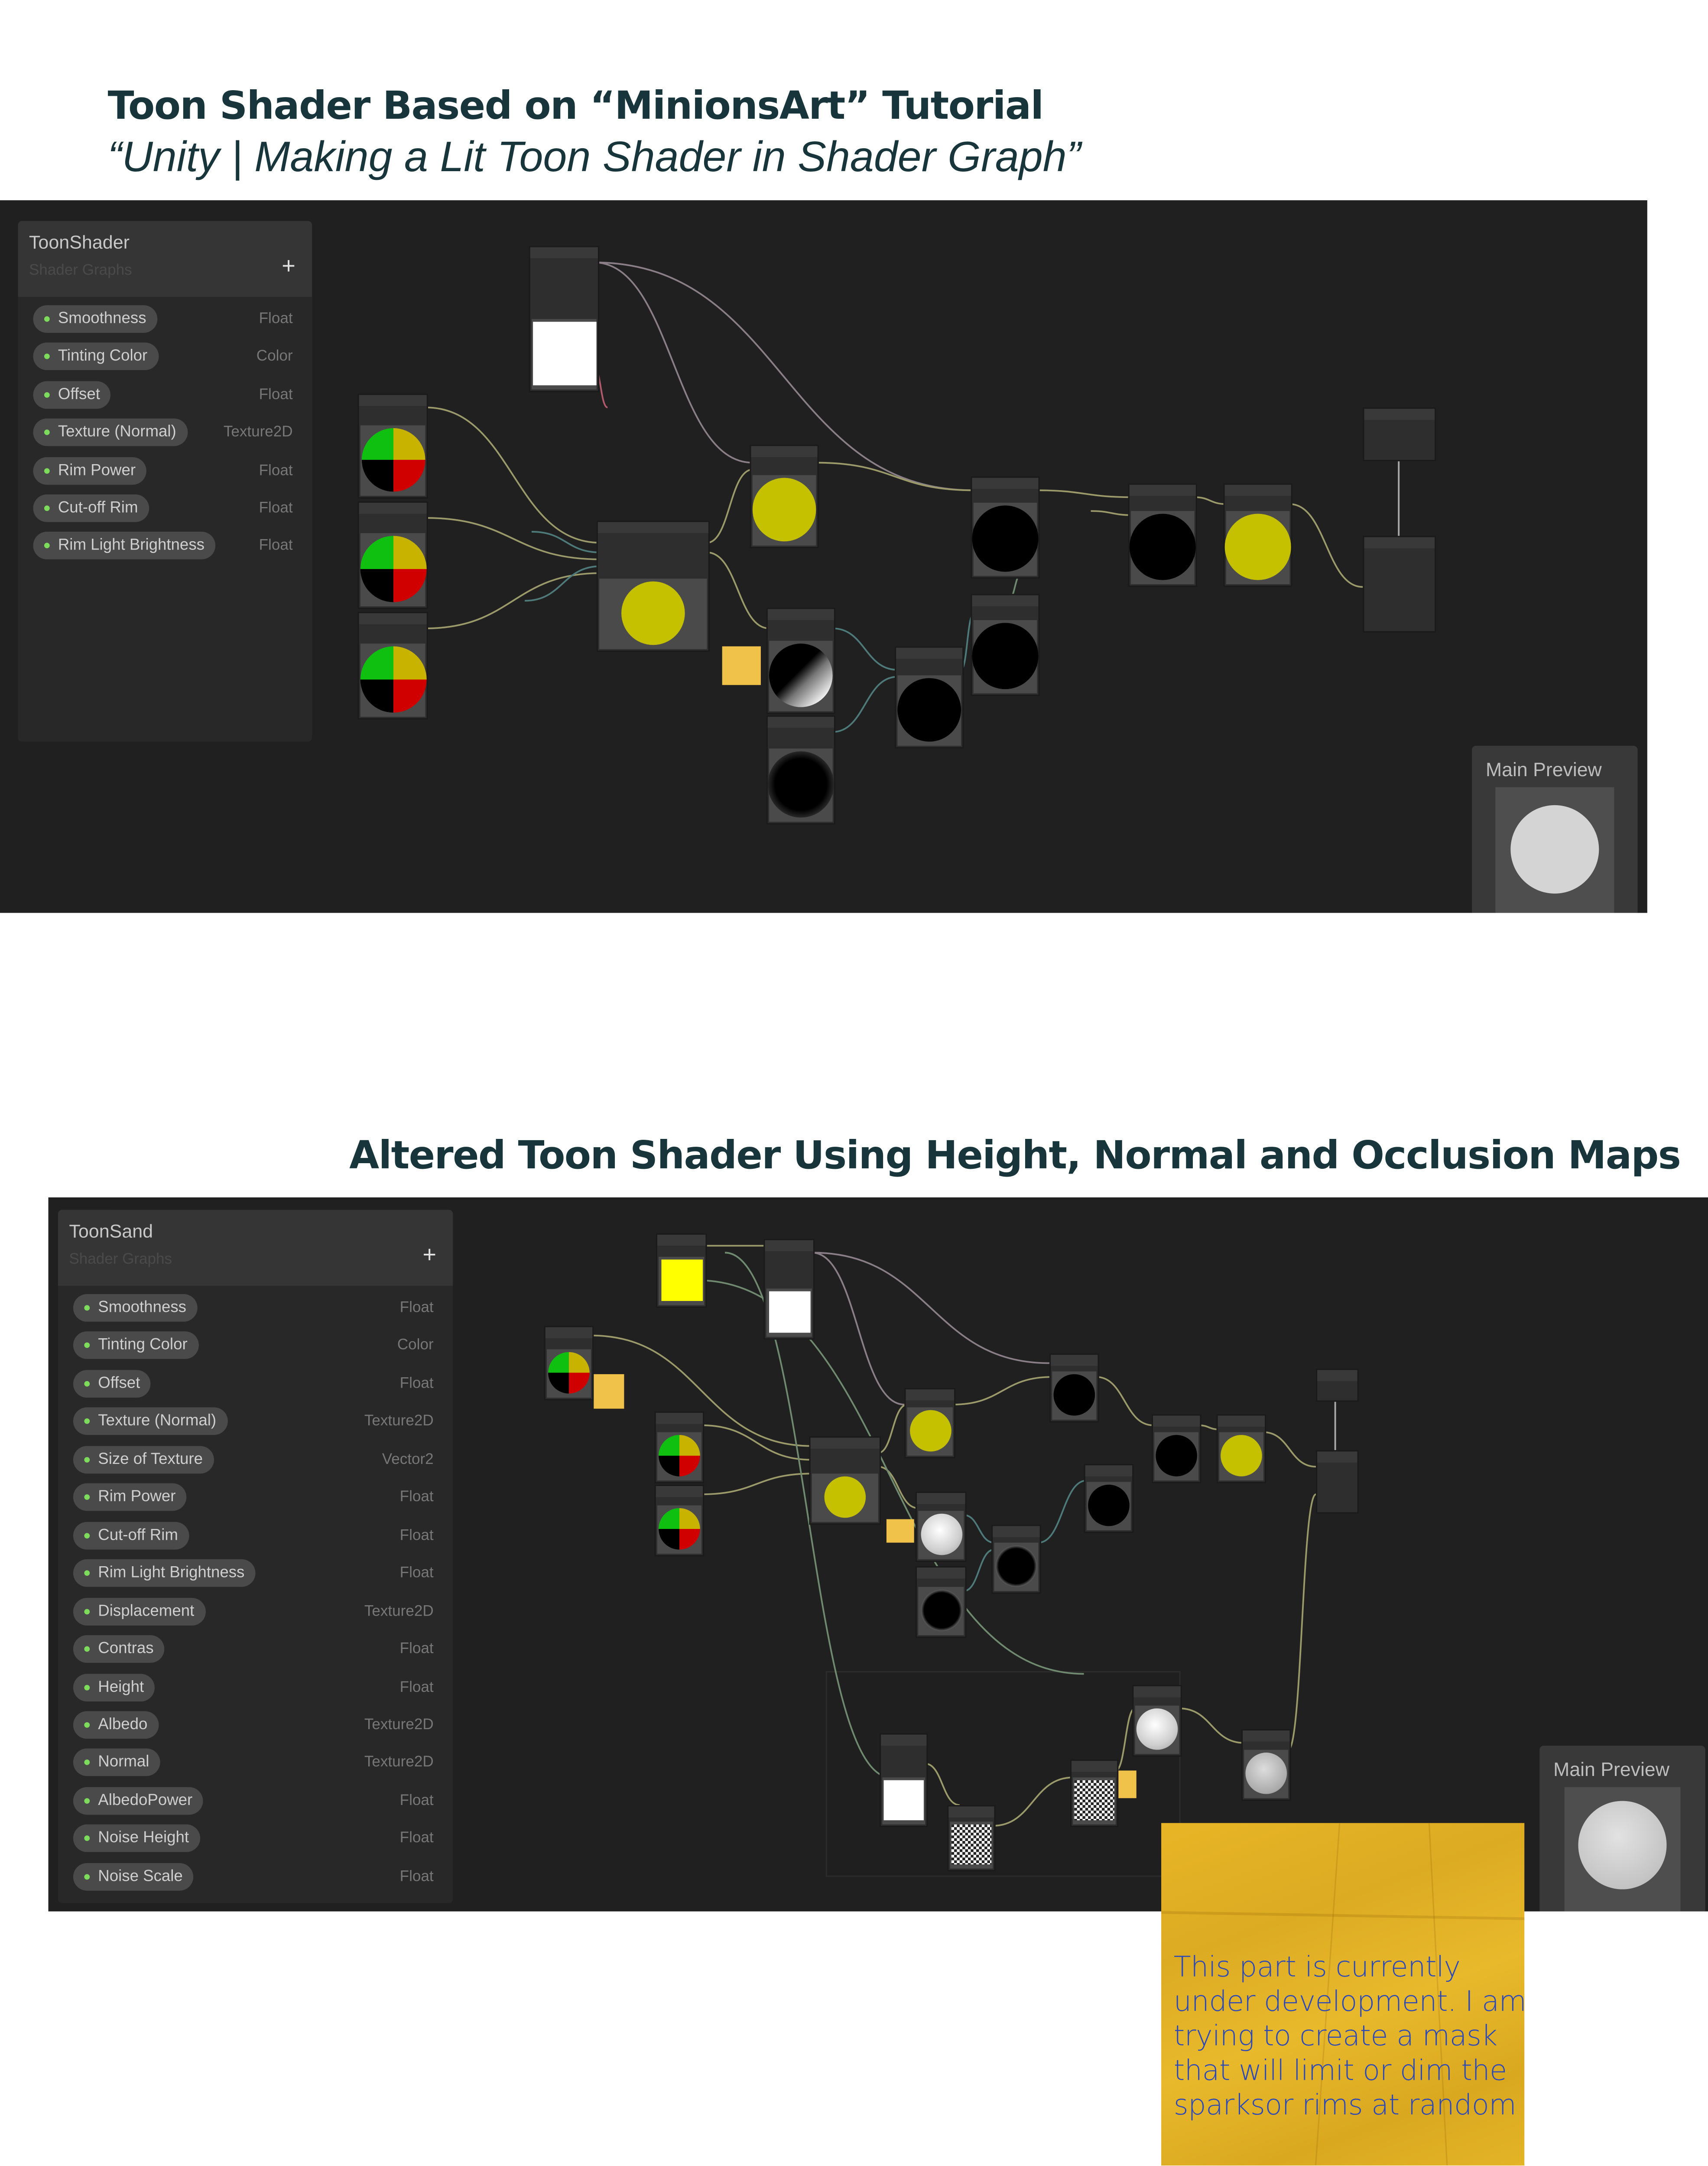 The height and width of the screenshot is (2166, 1708). What do you see at coordinates (255, 1876) in the screenshot?
I see `blackboard-property: Noise Scale Float` at bounding box center [255, 1876].